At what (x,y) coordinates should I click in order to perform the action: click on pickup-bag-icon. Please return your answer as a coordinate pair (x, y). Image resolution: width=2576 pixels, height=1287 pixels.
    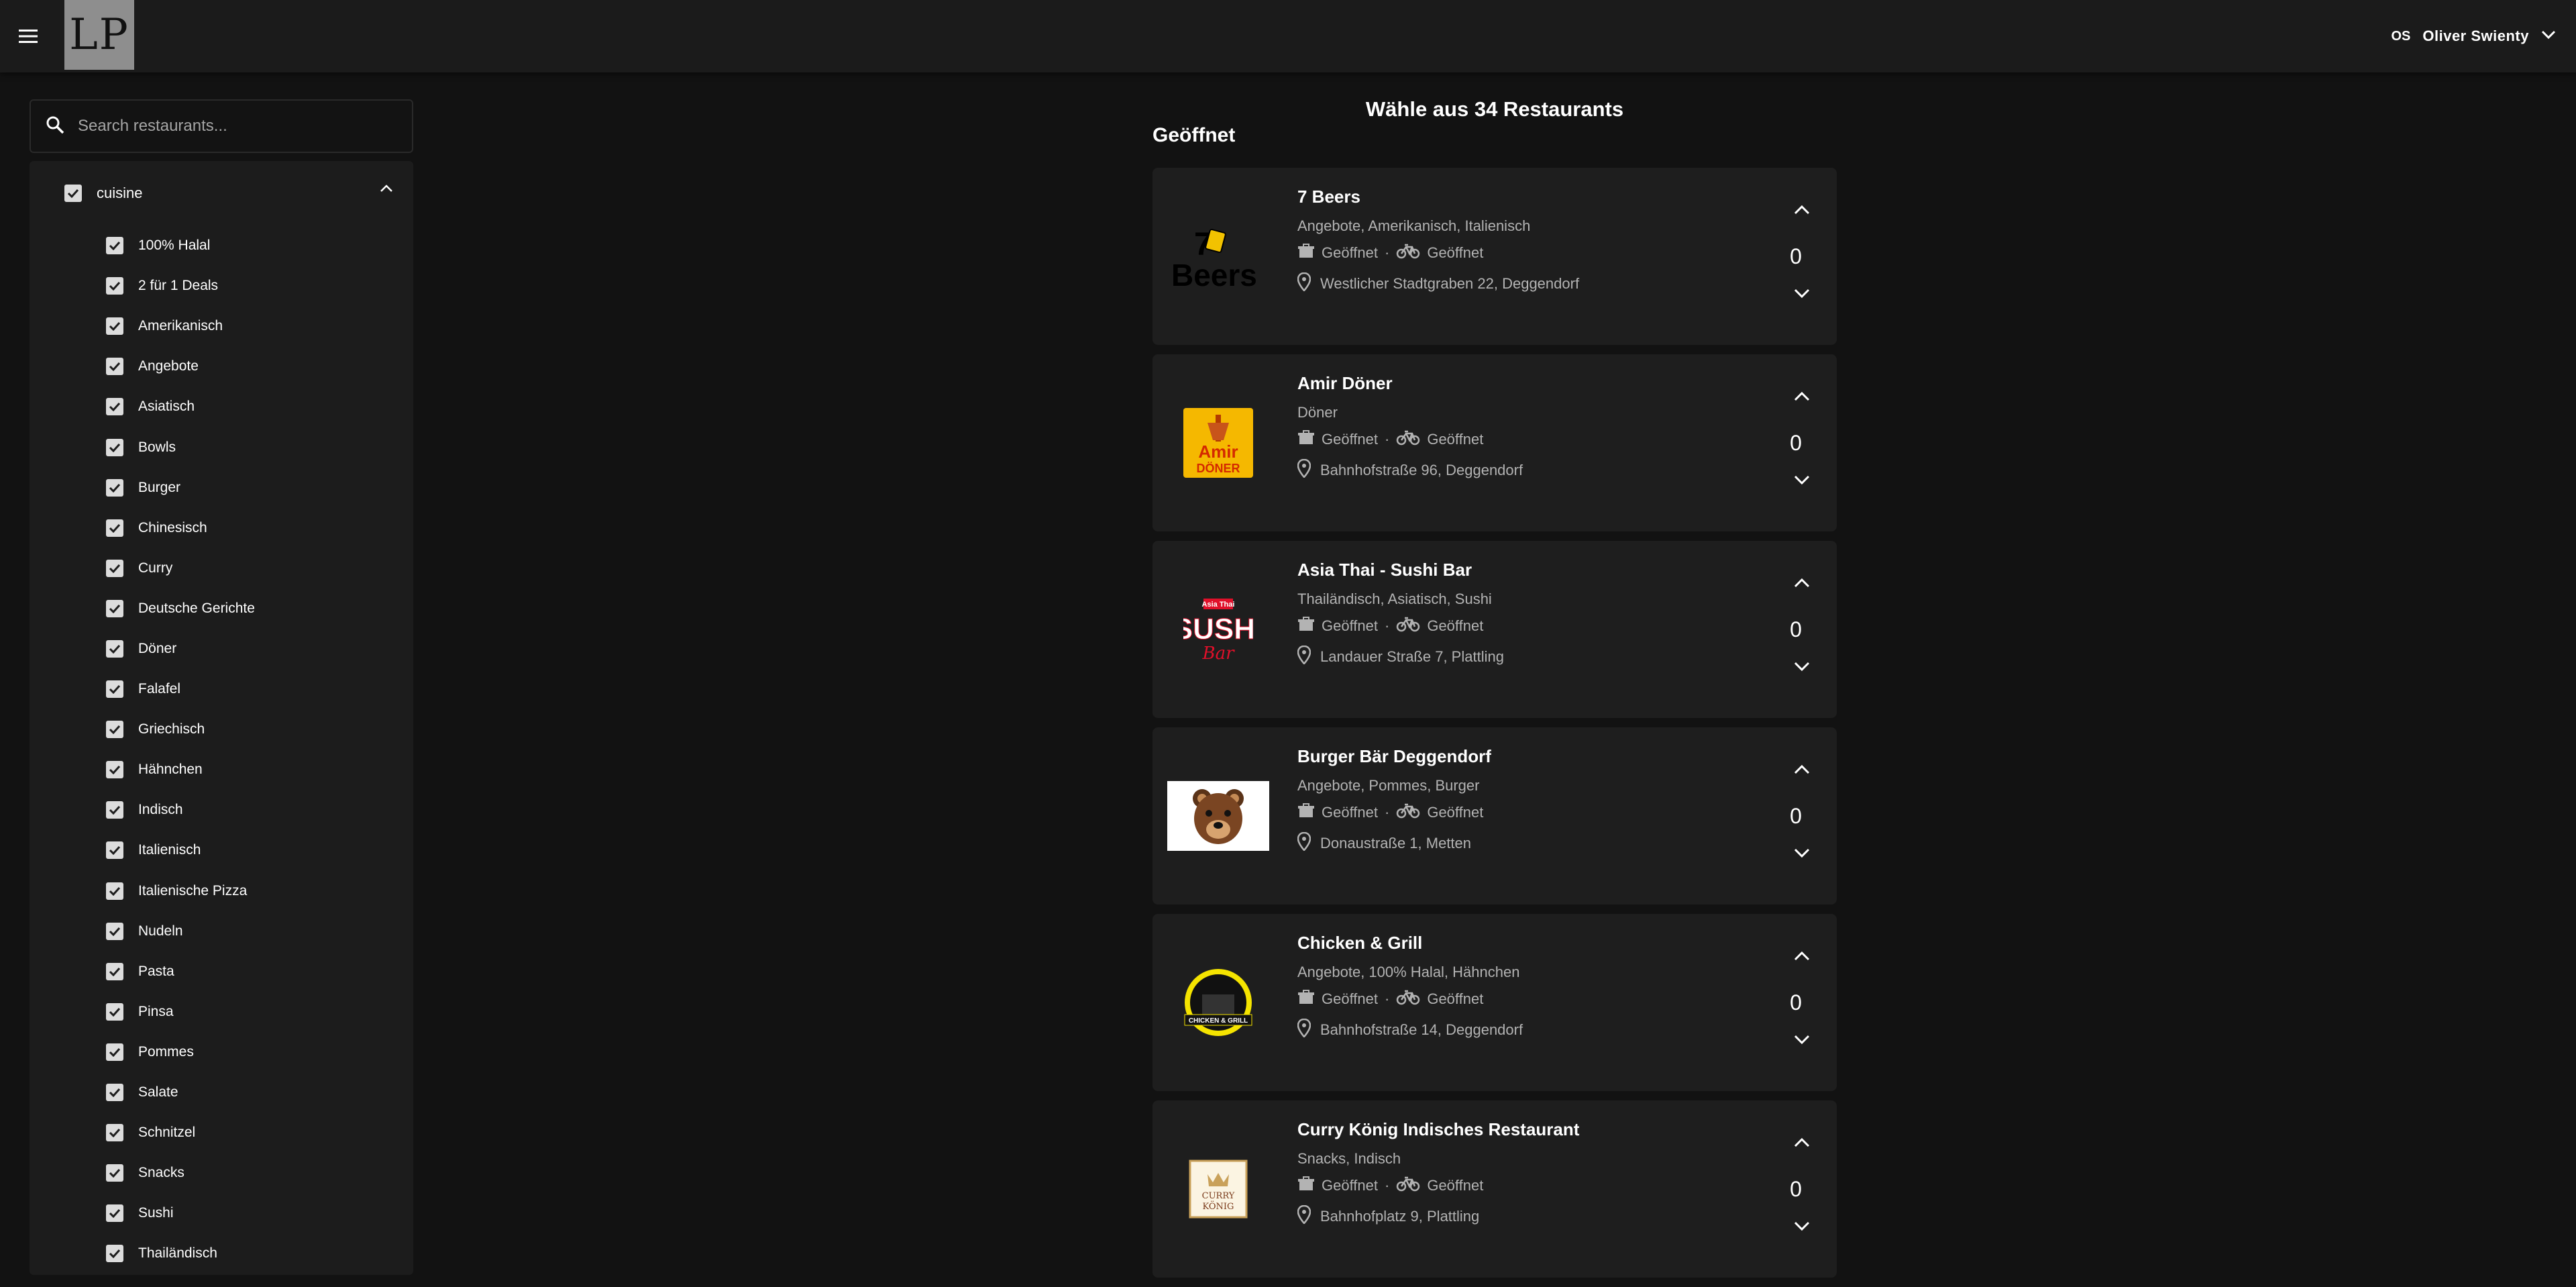
    Looking at the image, I should click on (1306, 813).